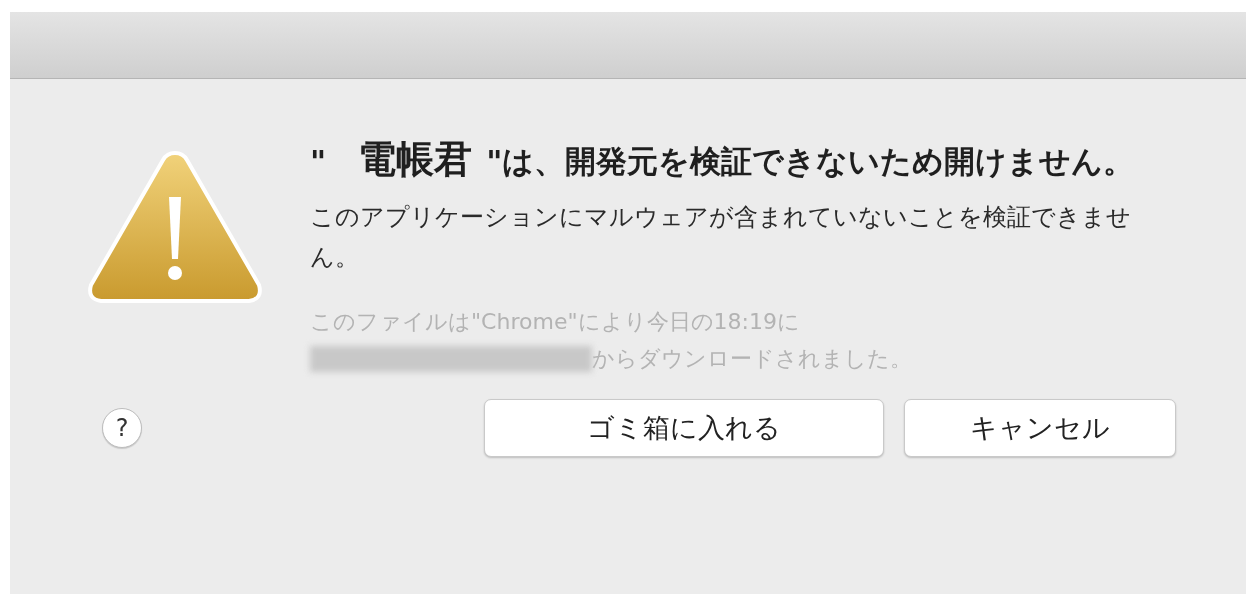  What do you see at coordinates (122, 428) in the screenshot?
I see `help-button: ?` at bounding box center [122, 428].